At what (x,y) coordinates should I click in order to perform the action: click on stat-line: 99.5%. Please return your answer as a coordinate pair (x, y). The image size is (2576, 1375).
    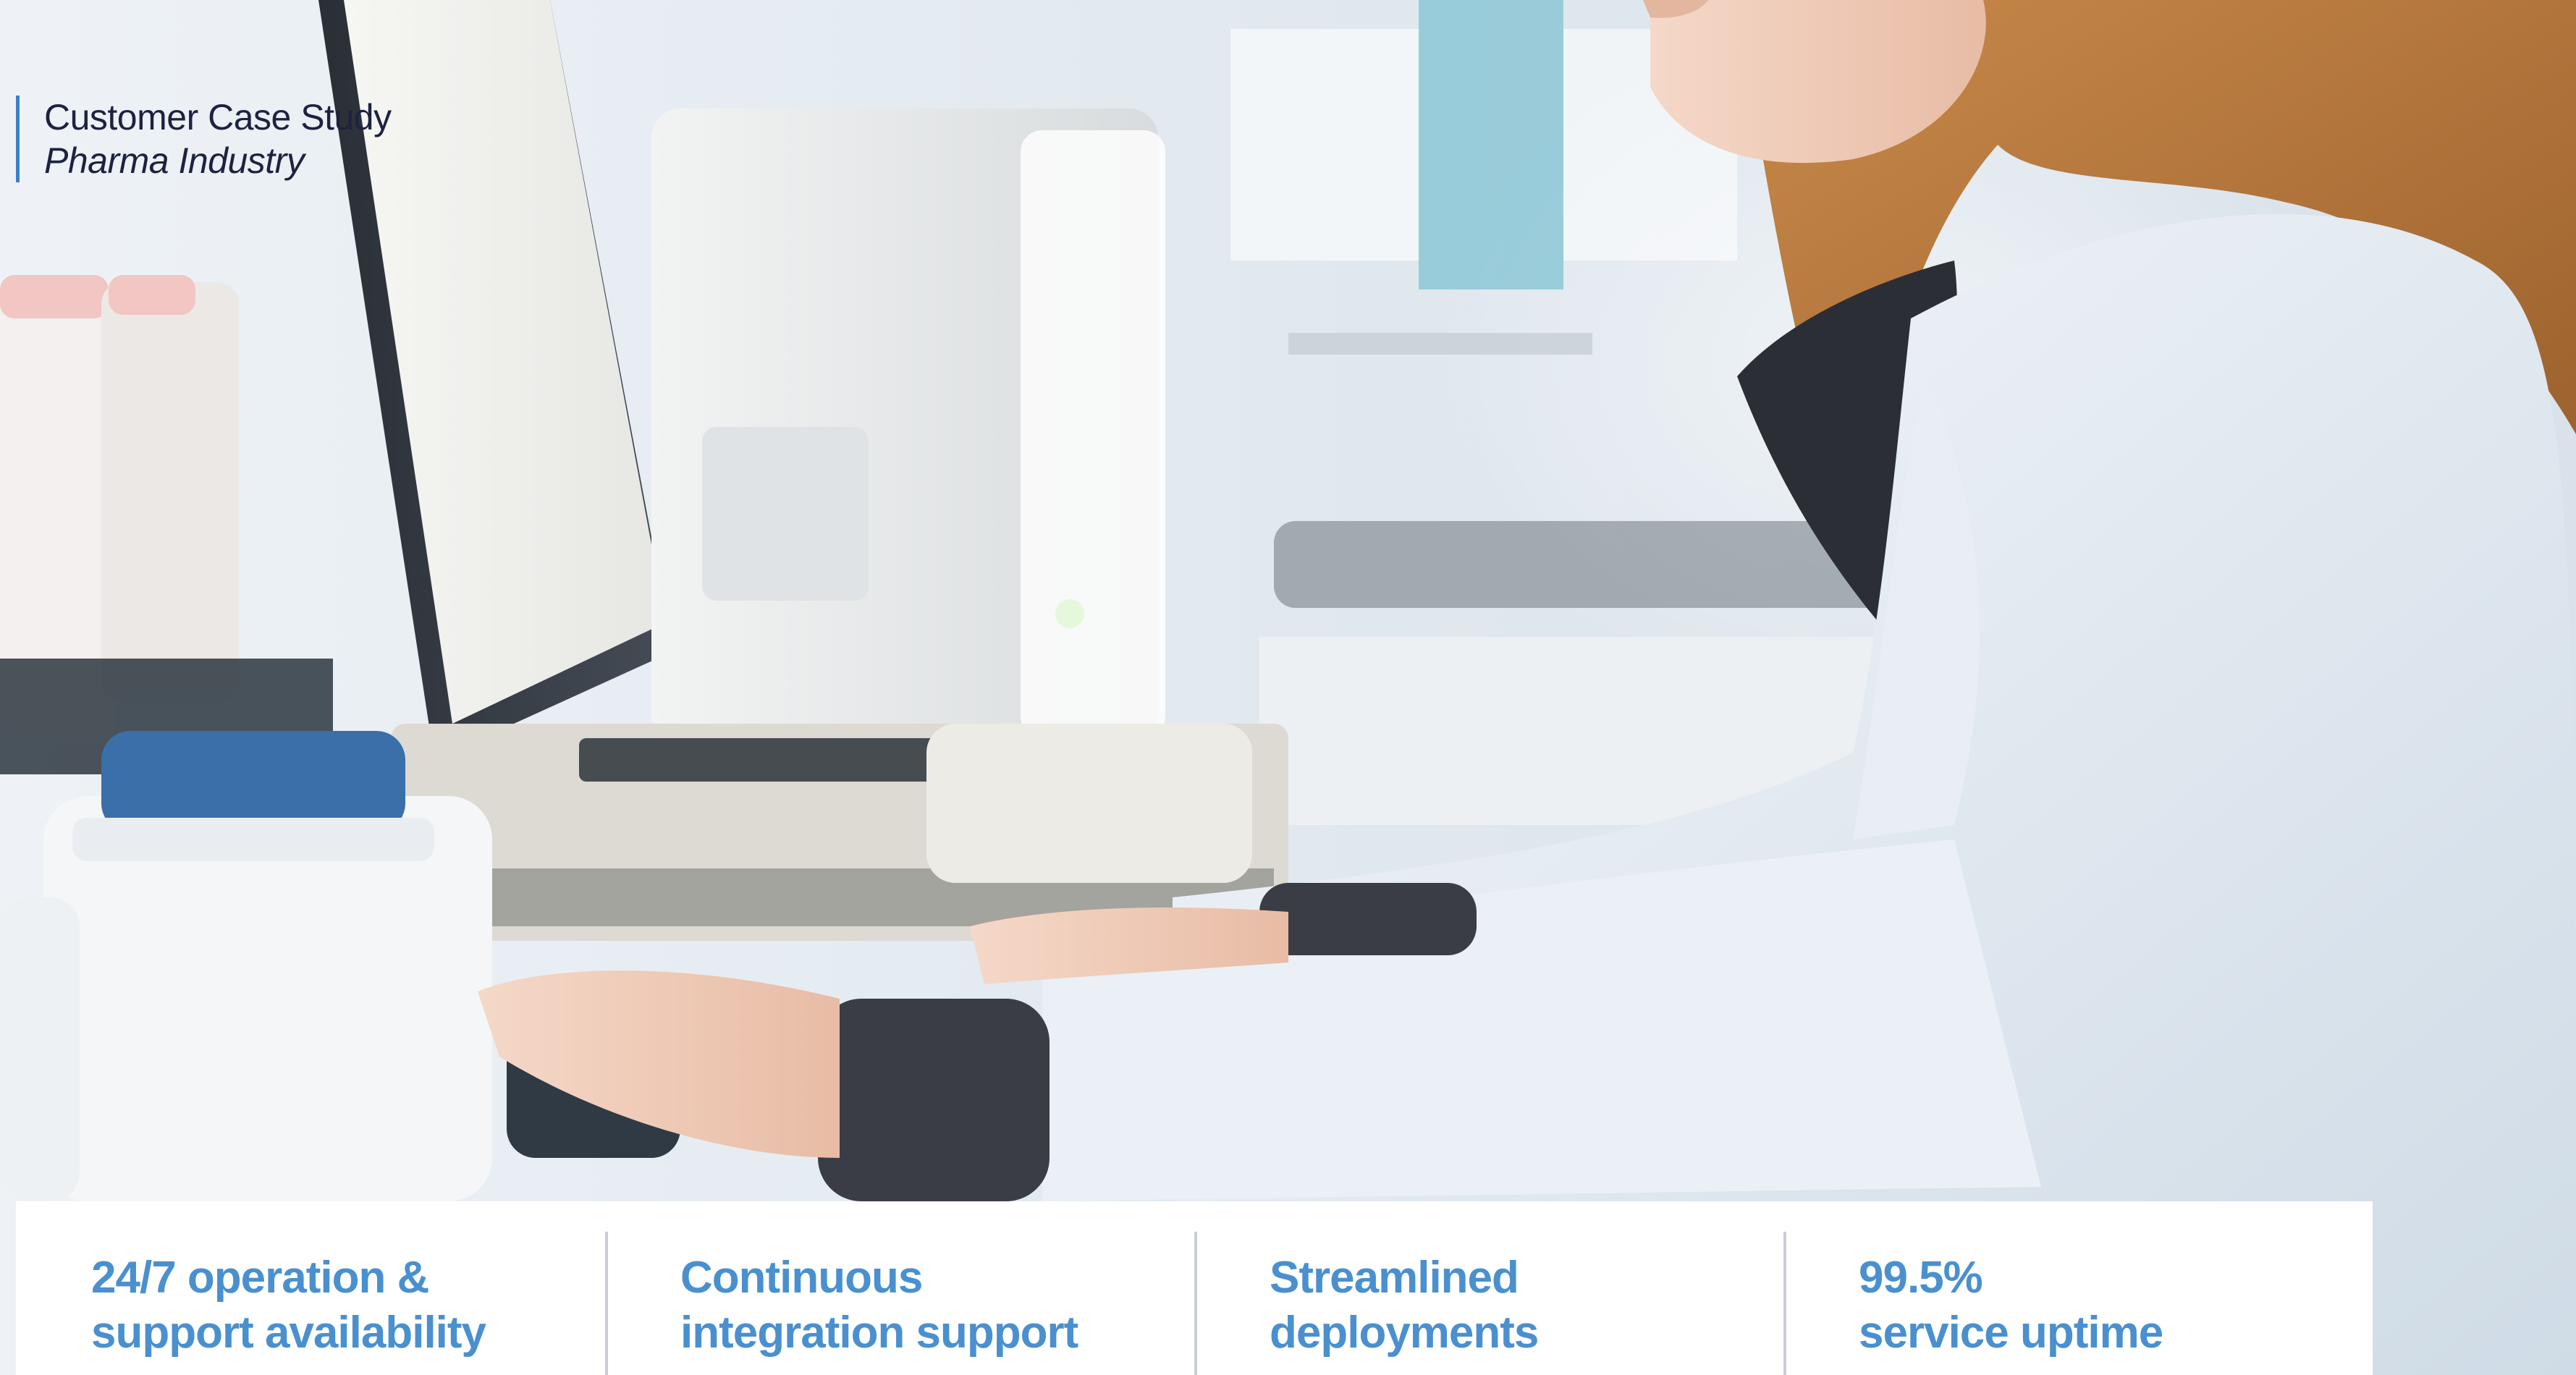
    Looking at the image, I should click on (1921, 1278).